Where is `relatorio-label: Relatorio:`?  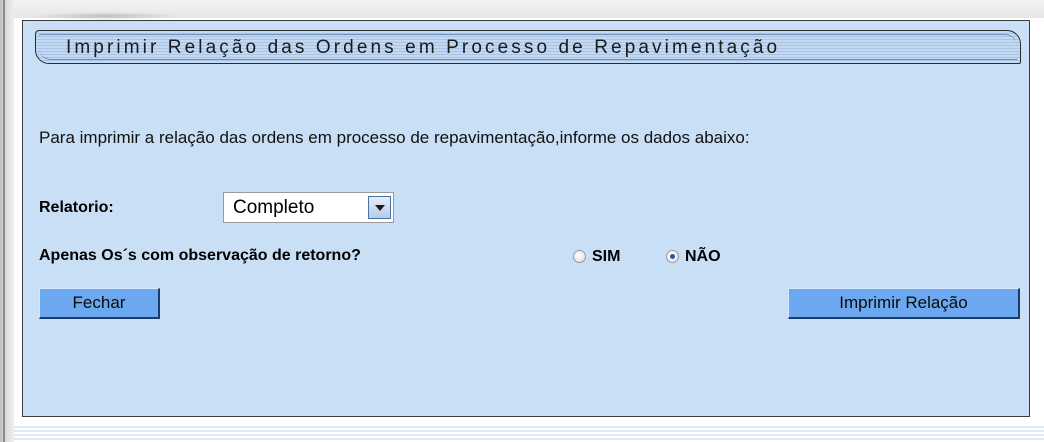
relatorio-label: Relatorio: is located at coordinates (76, 207).